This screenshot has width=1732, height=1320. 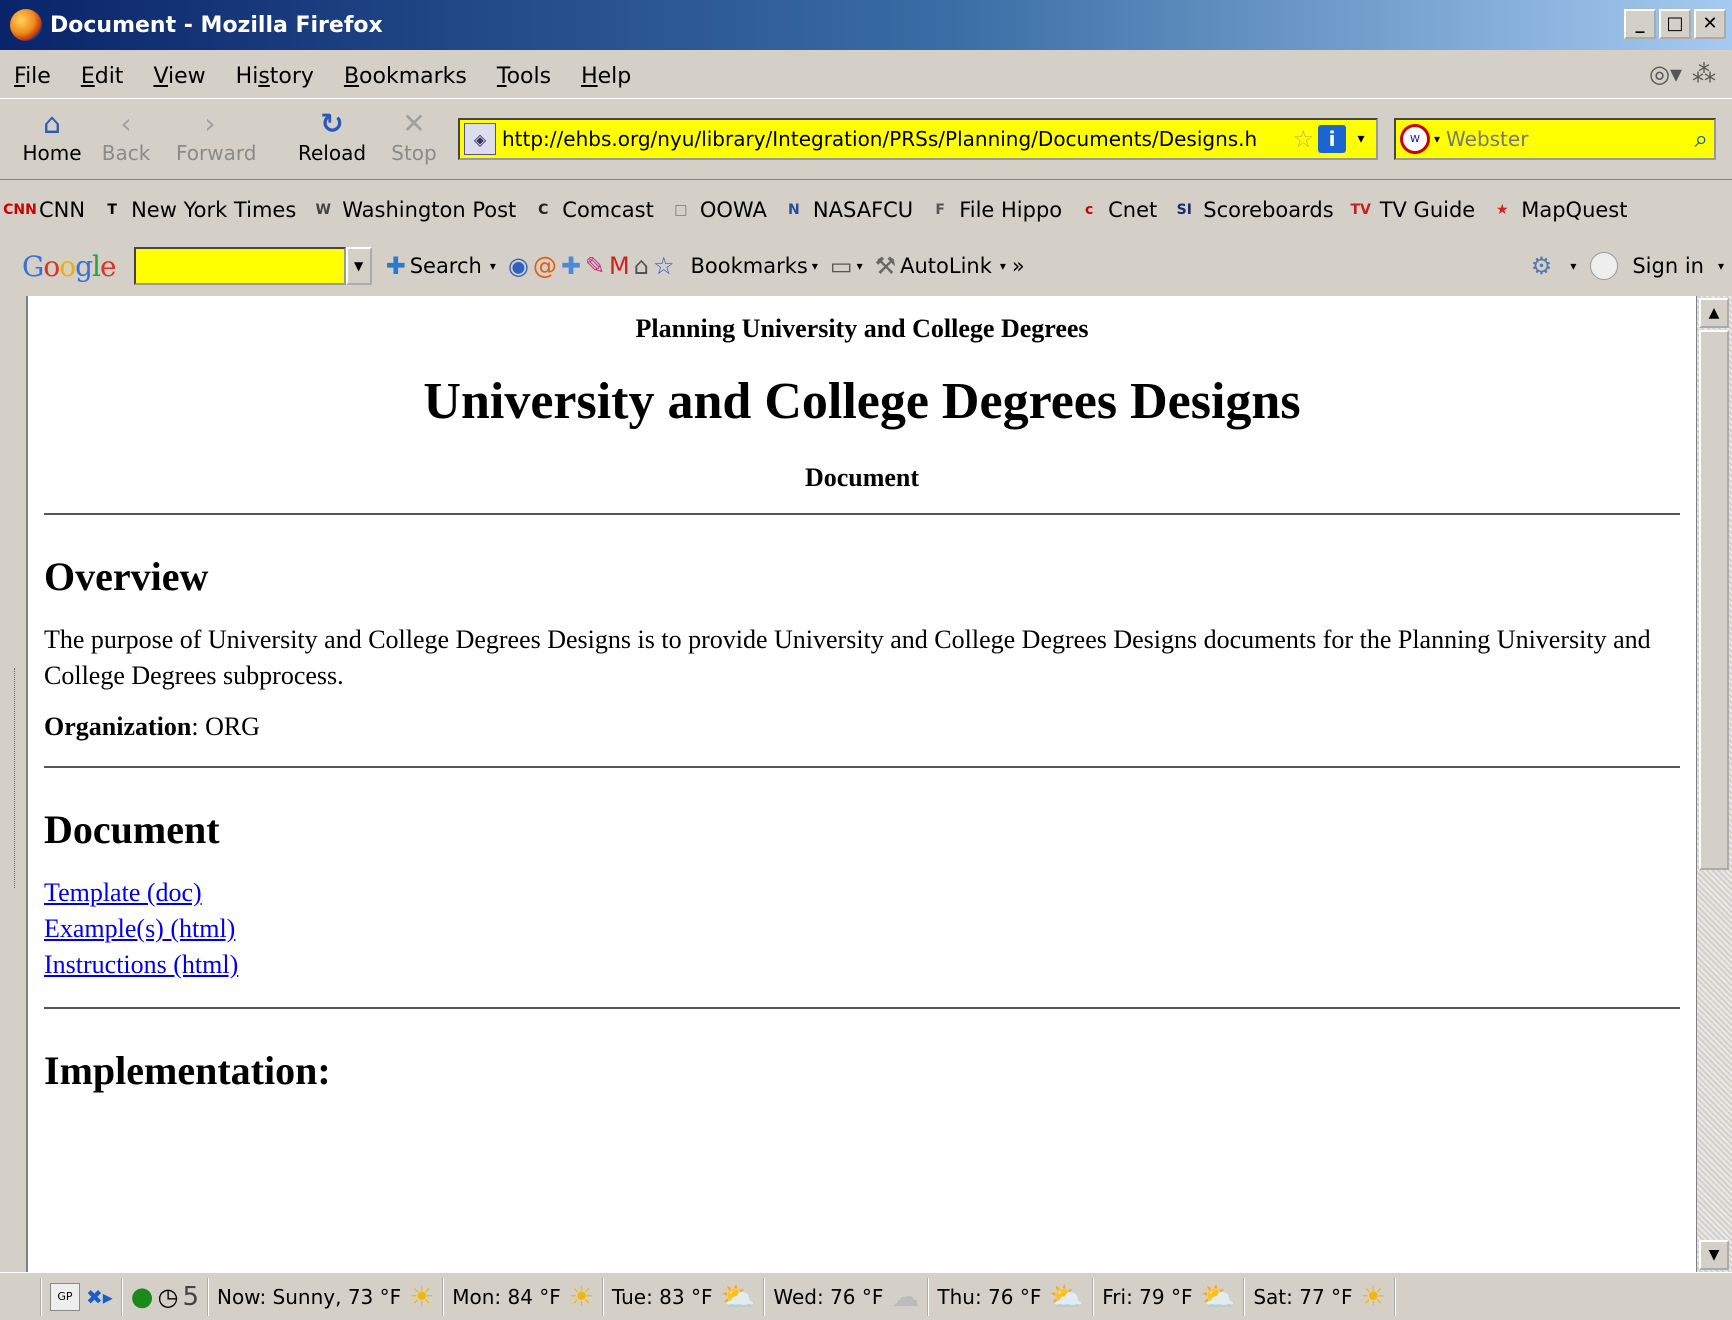 What do you see at coordinates (619, 266) in the screenshot?
I see `gmail-icon: M` at bounding box center [619, 266].